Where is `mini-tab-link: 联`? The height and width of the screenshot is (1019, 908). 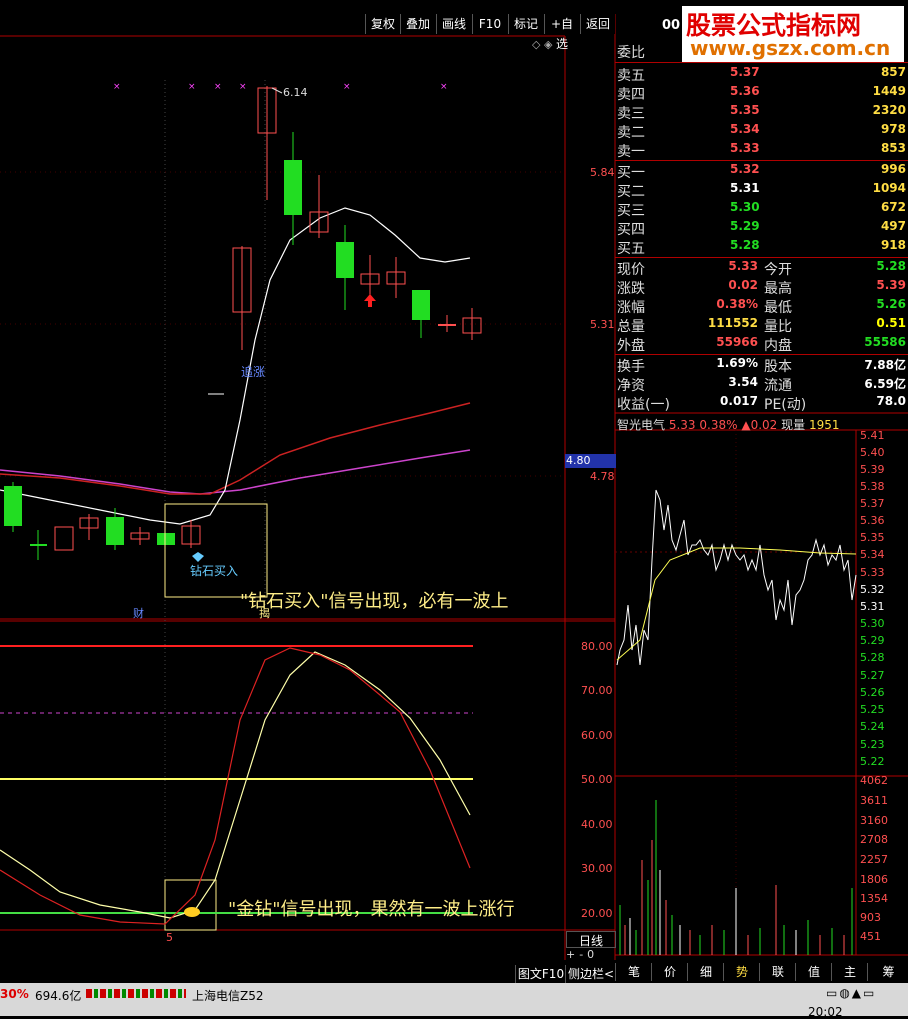
mini-tab-link: 联 is located at coordinates (777, 972).